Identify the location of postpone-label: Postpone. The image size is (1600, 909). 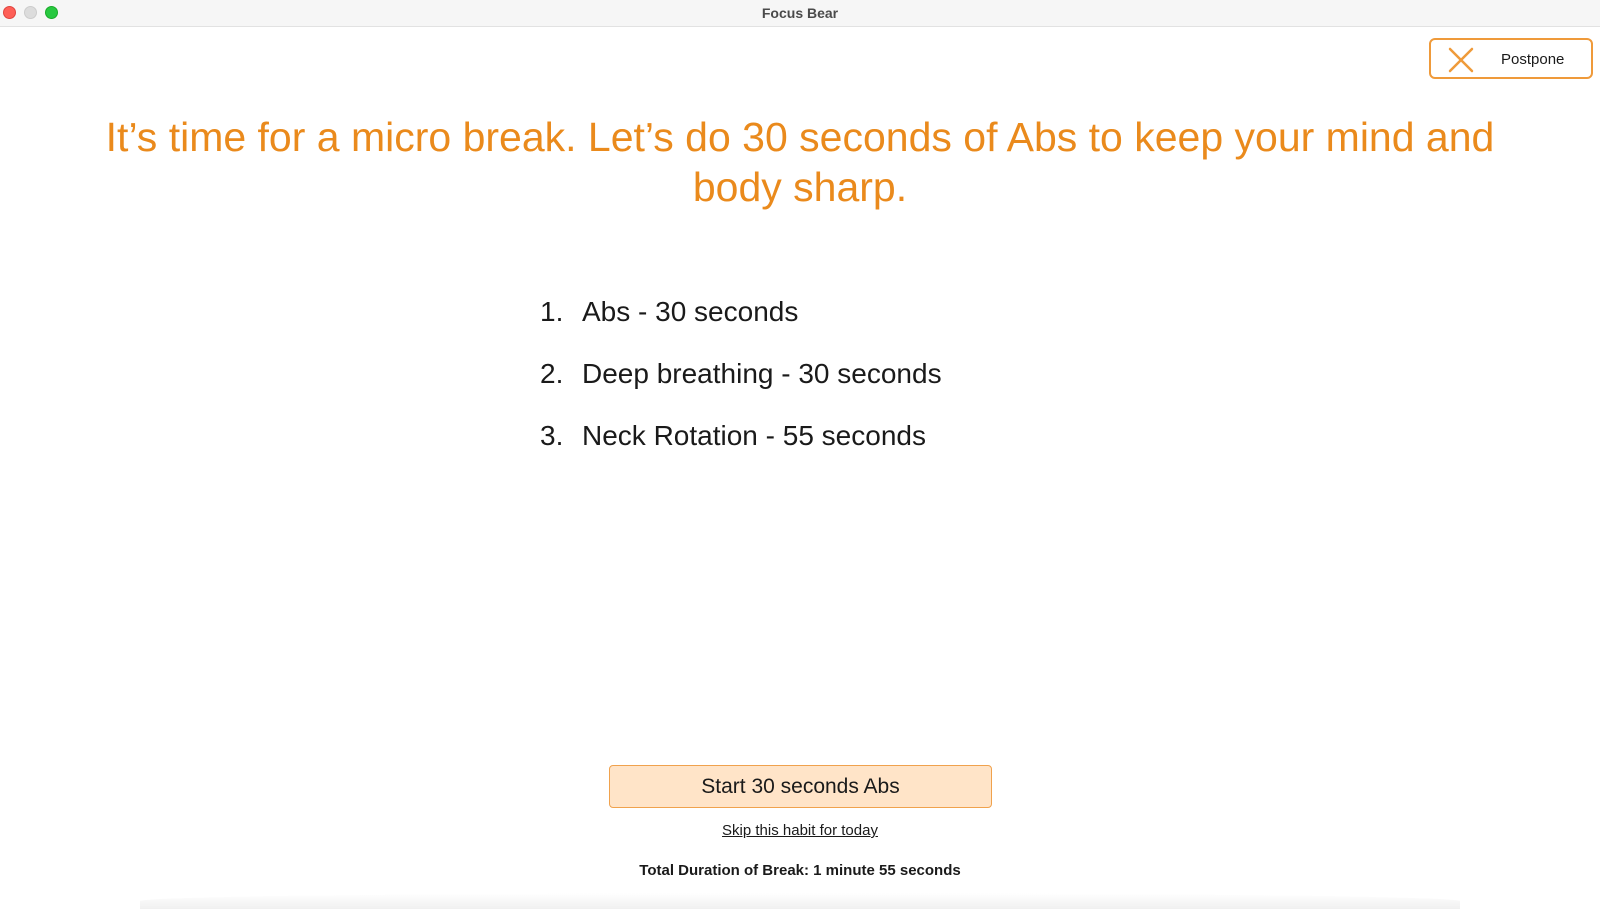
(1533, 59).